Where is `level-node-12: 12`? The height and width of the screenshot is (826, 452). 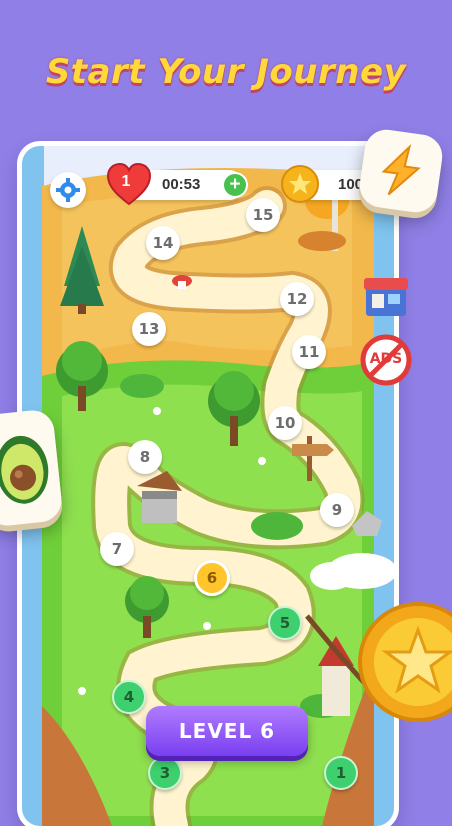
level-node-12: 12 is located at coordinates (297, 299).